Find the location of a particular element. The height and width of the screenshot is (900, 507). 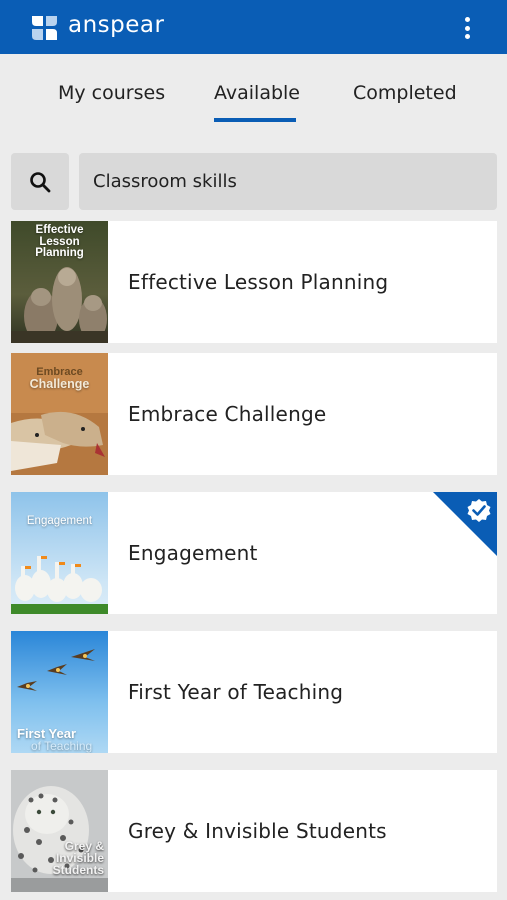

tab-available: Available is located at coordinates (257, 93).